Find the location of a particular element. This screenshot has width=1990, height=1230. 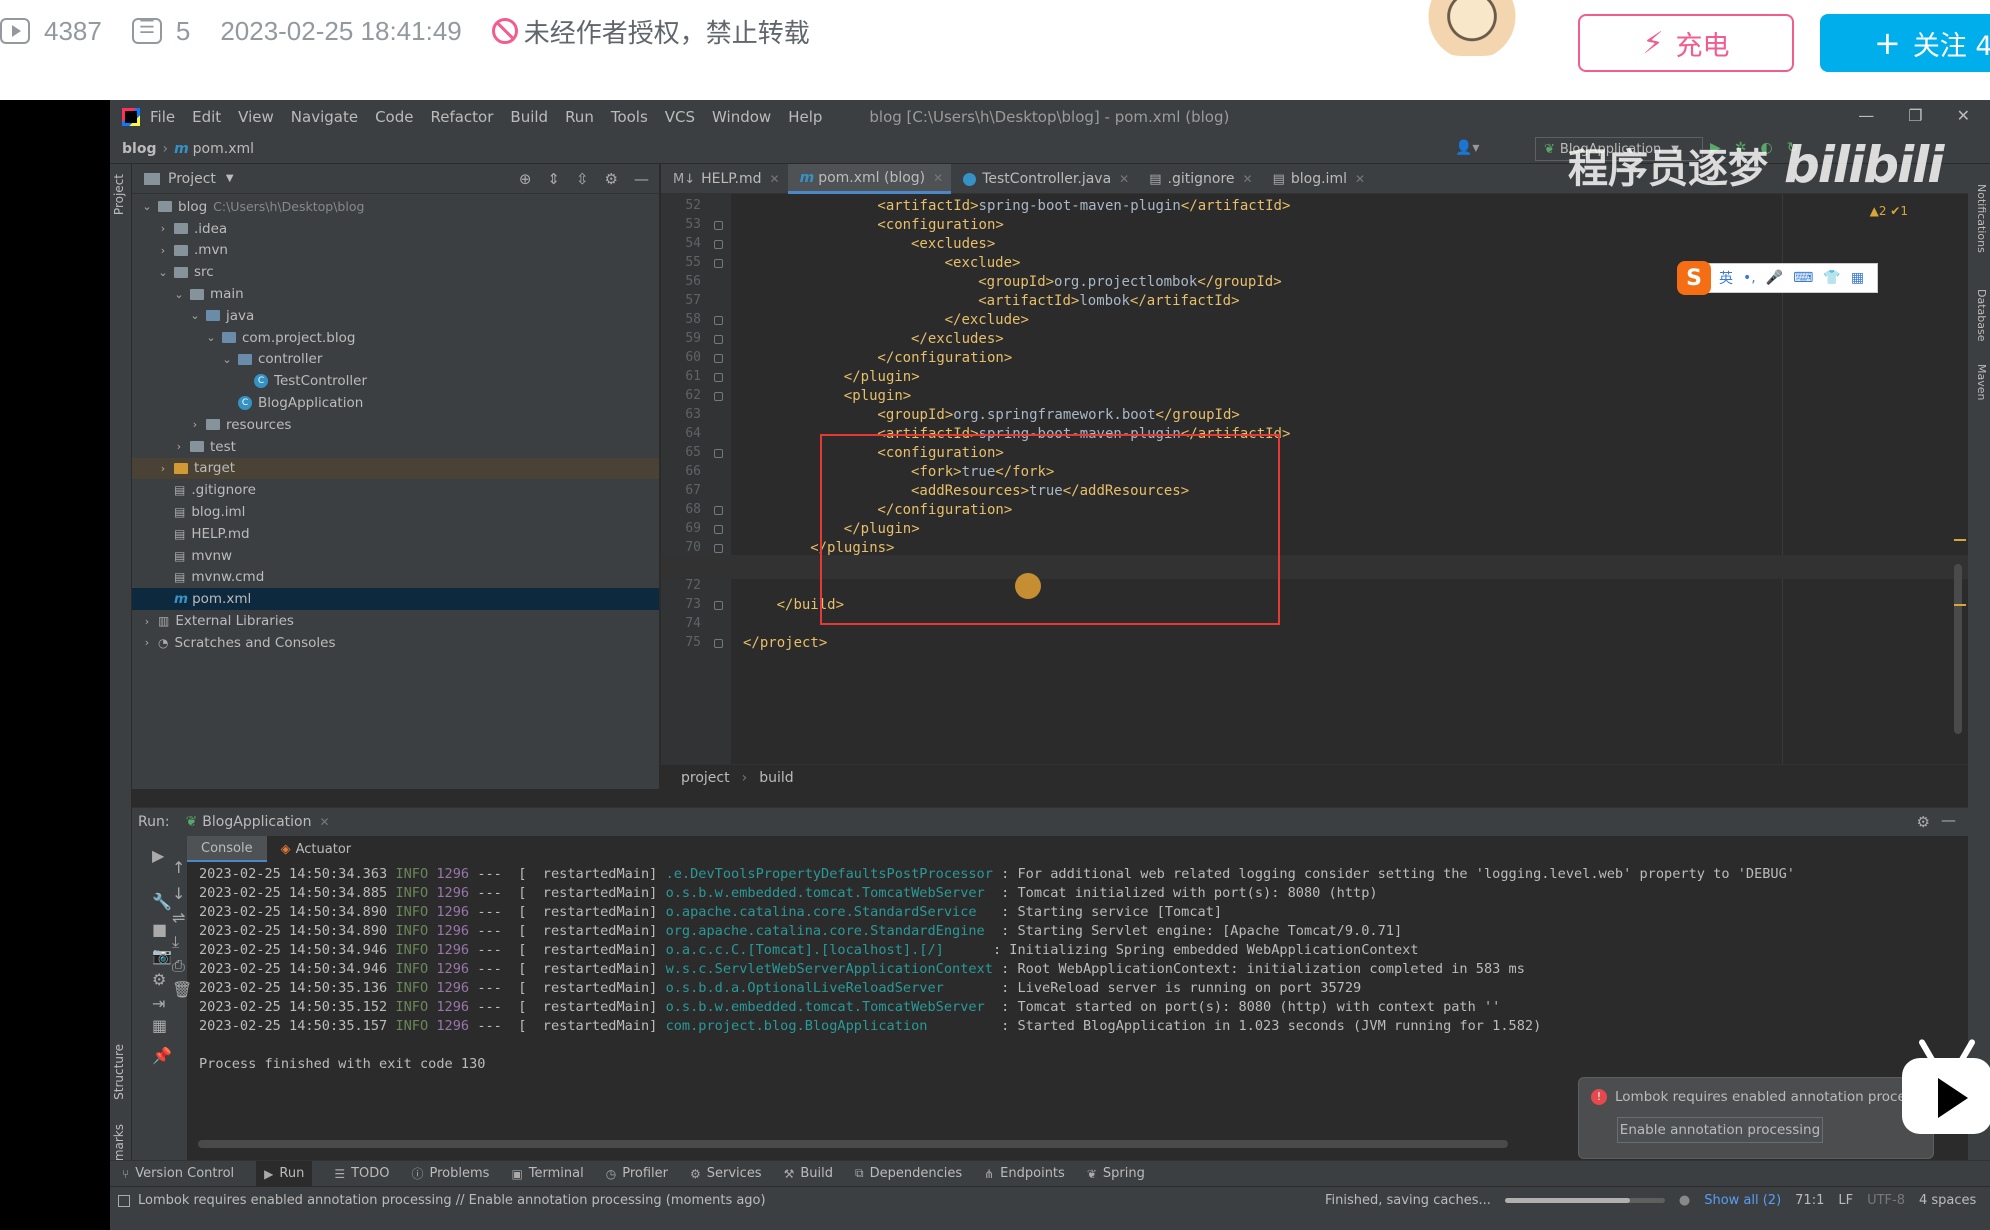

show-all-tasks-link: Show all (2) is located at coordinates (1742, 1200).